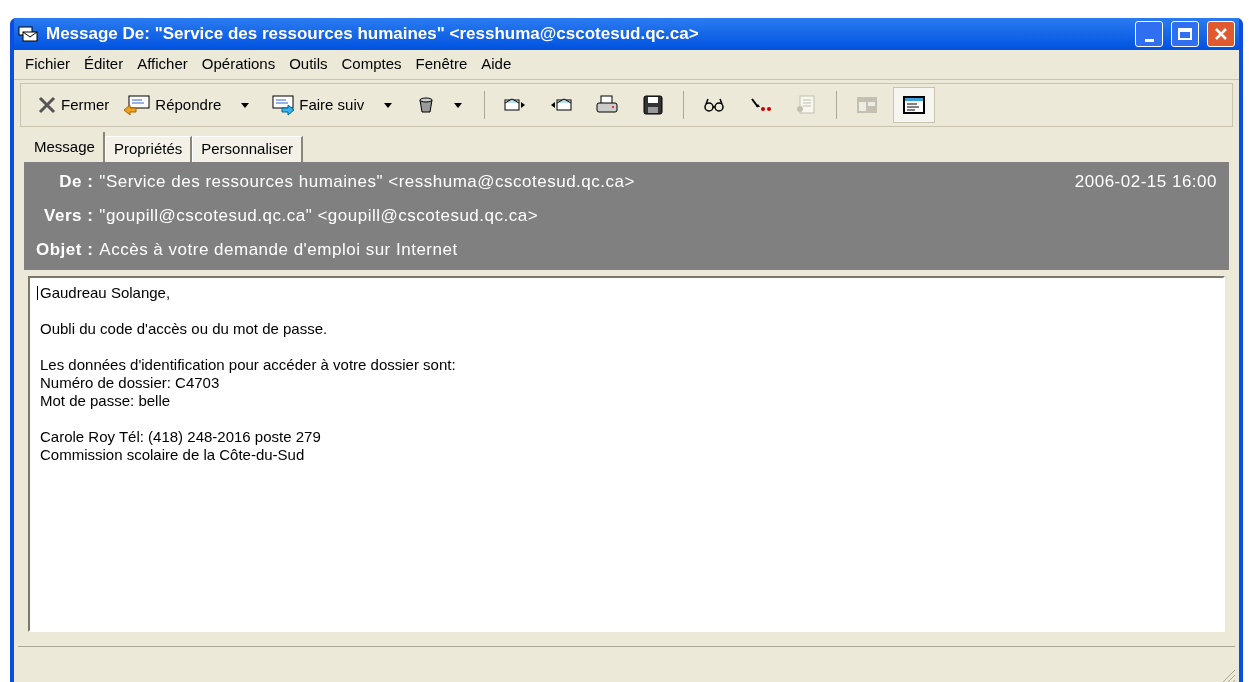 The height and width of the screenshot is (682, 1252). I want to click on field-value: Accès à votre demande d'emploi sur Internet, so click(279, 250).